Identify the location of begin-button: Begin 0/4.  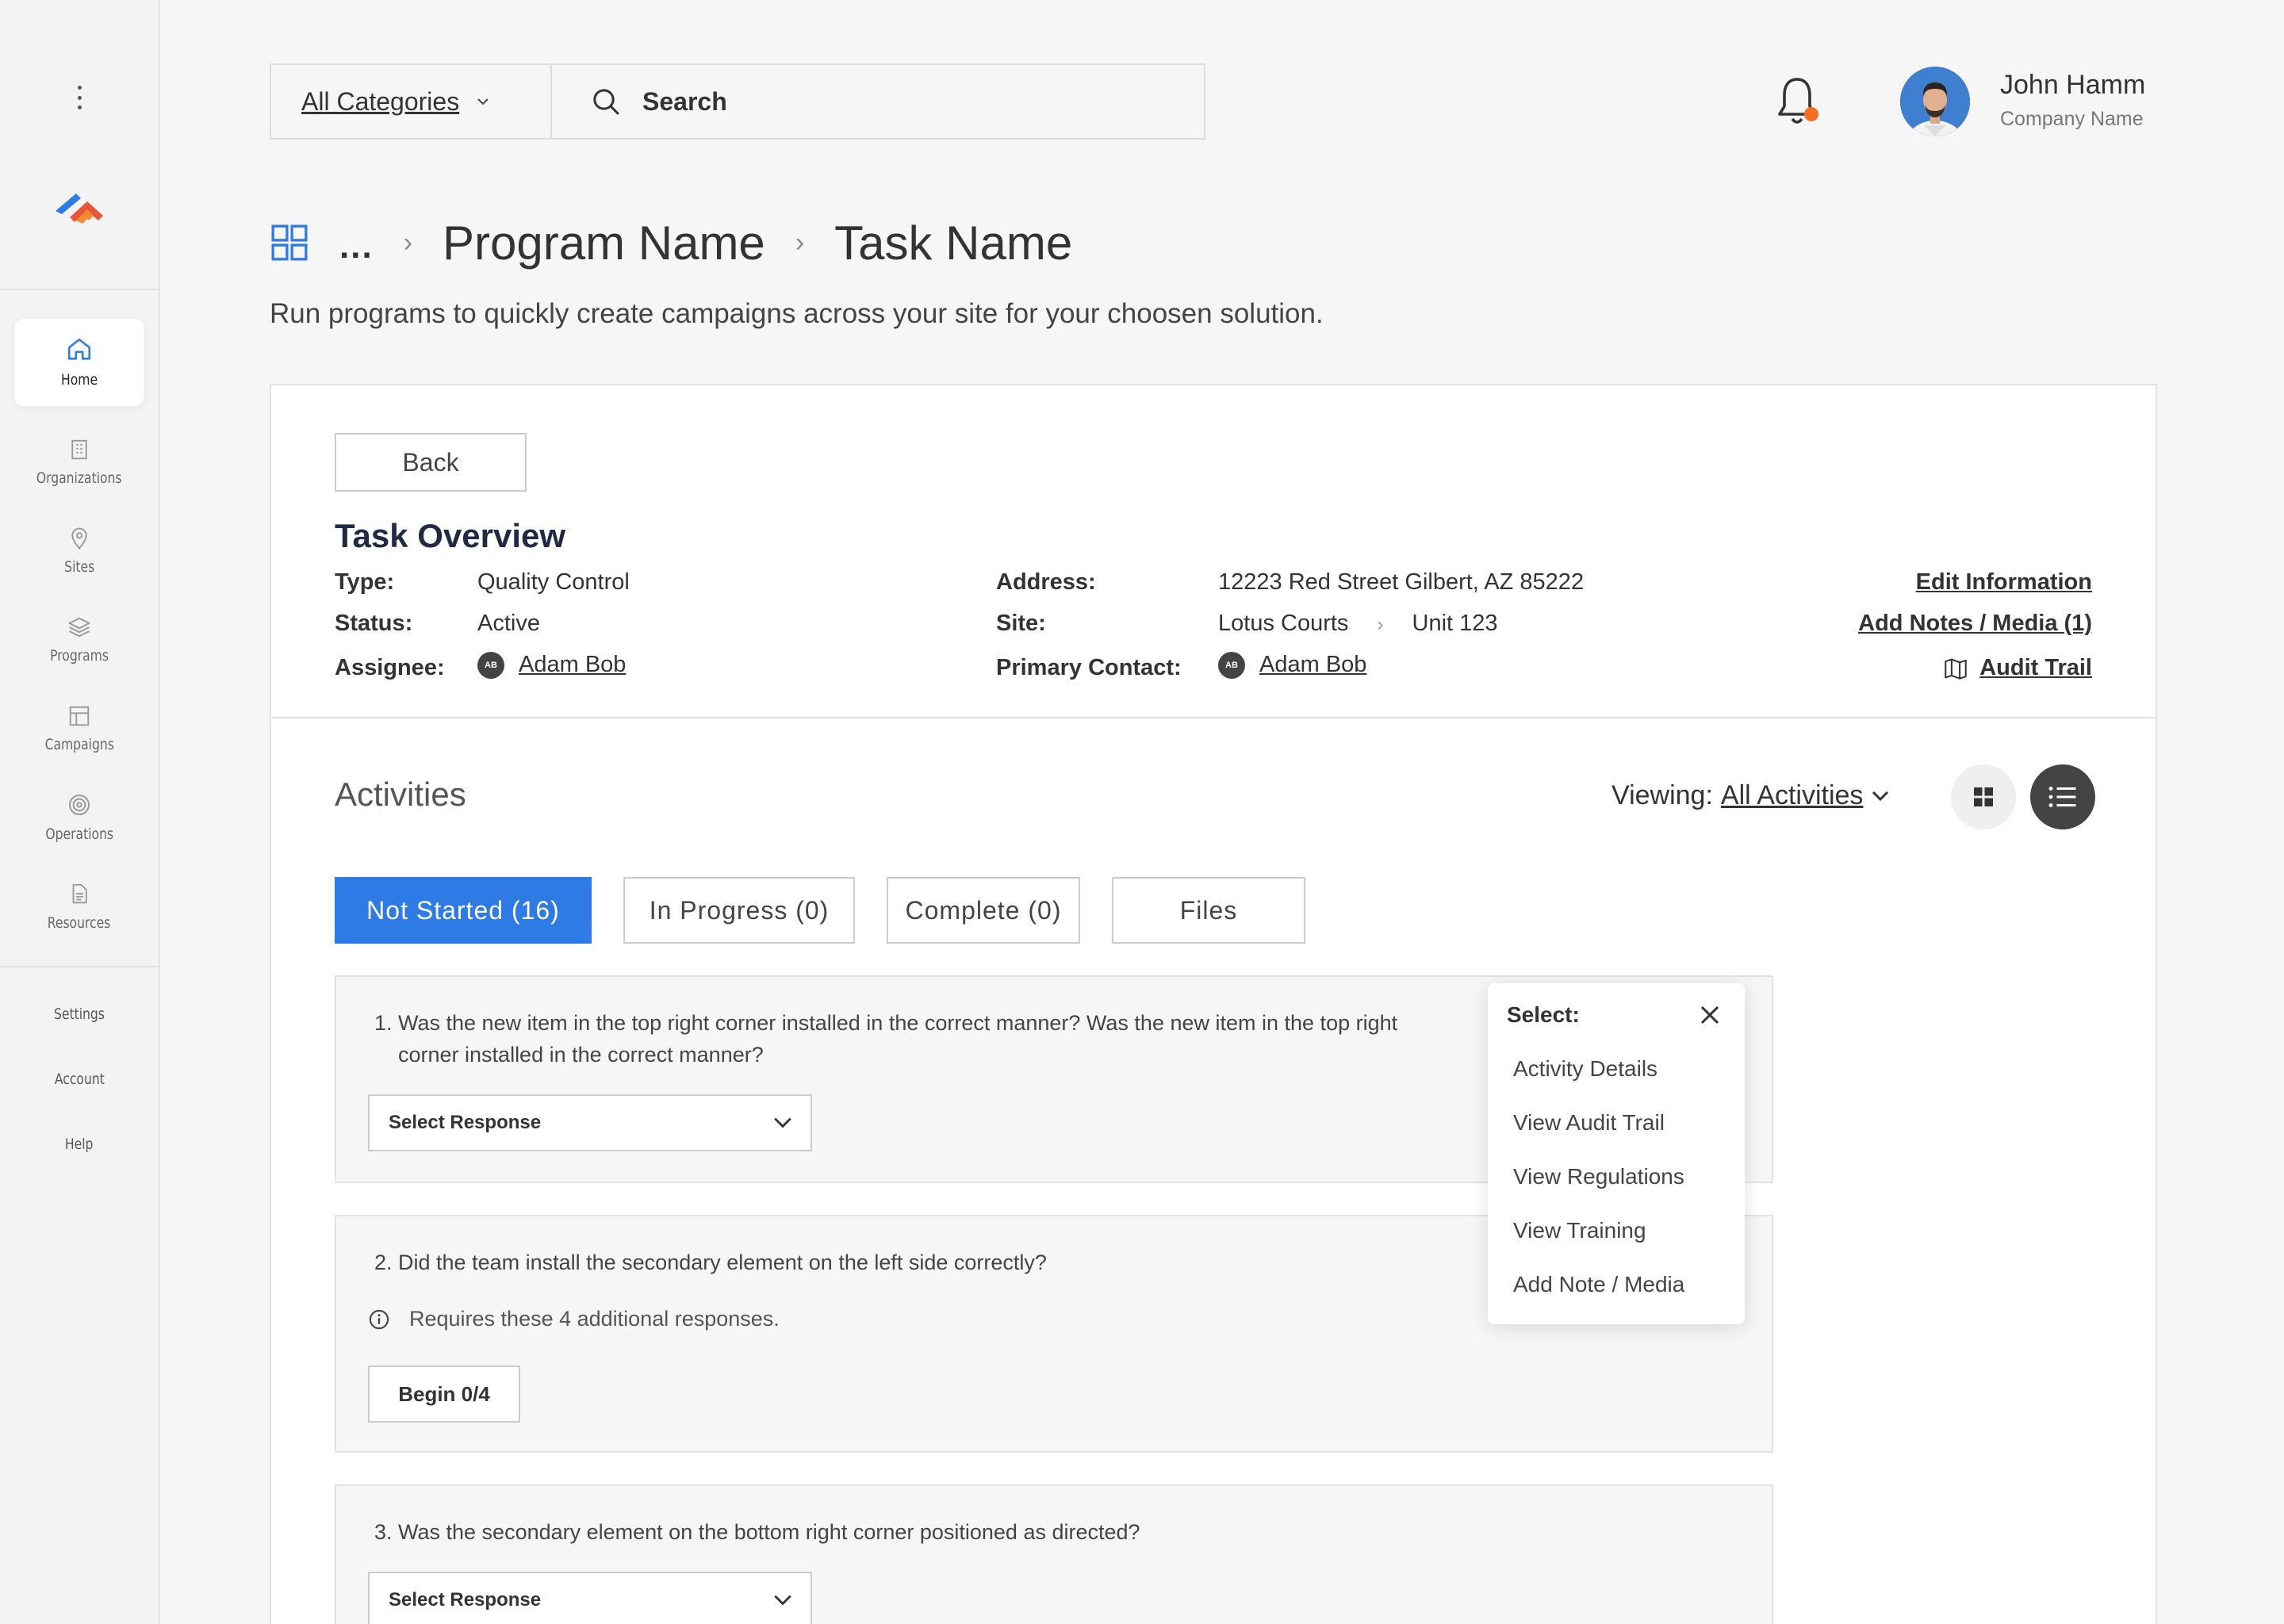
(444, 1394).